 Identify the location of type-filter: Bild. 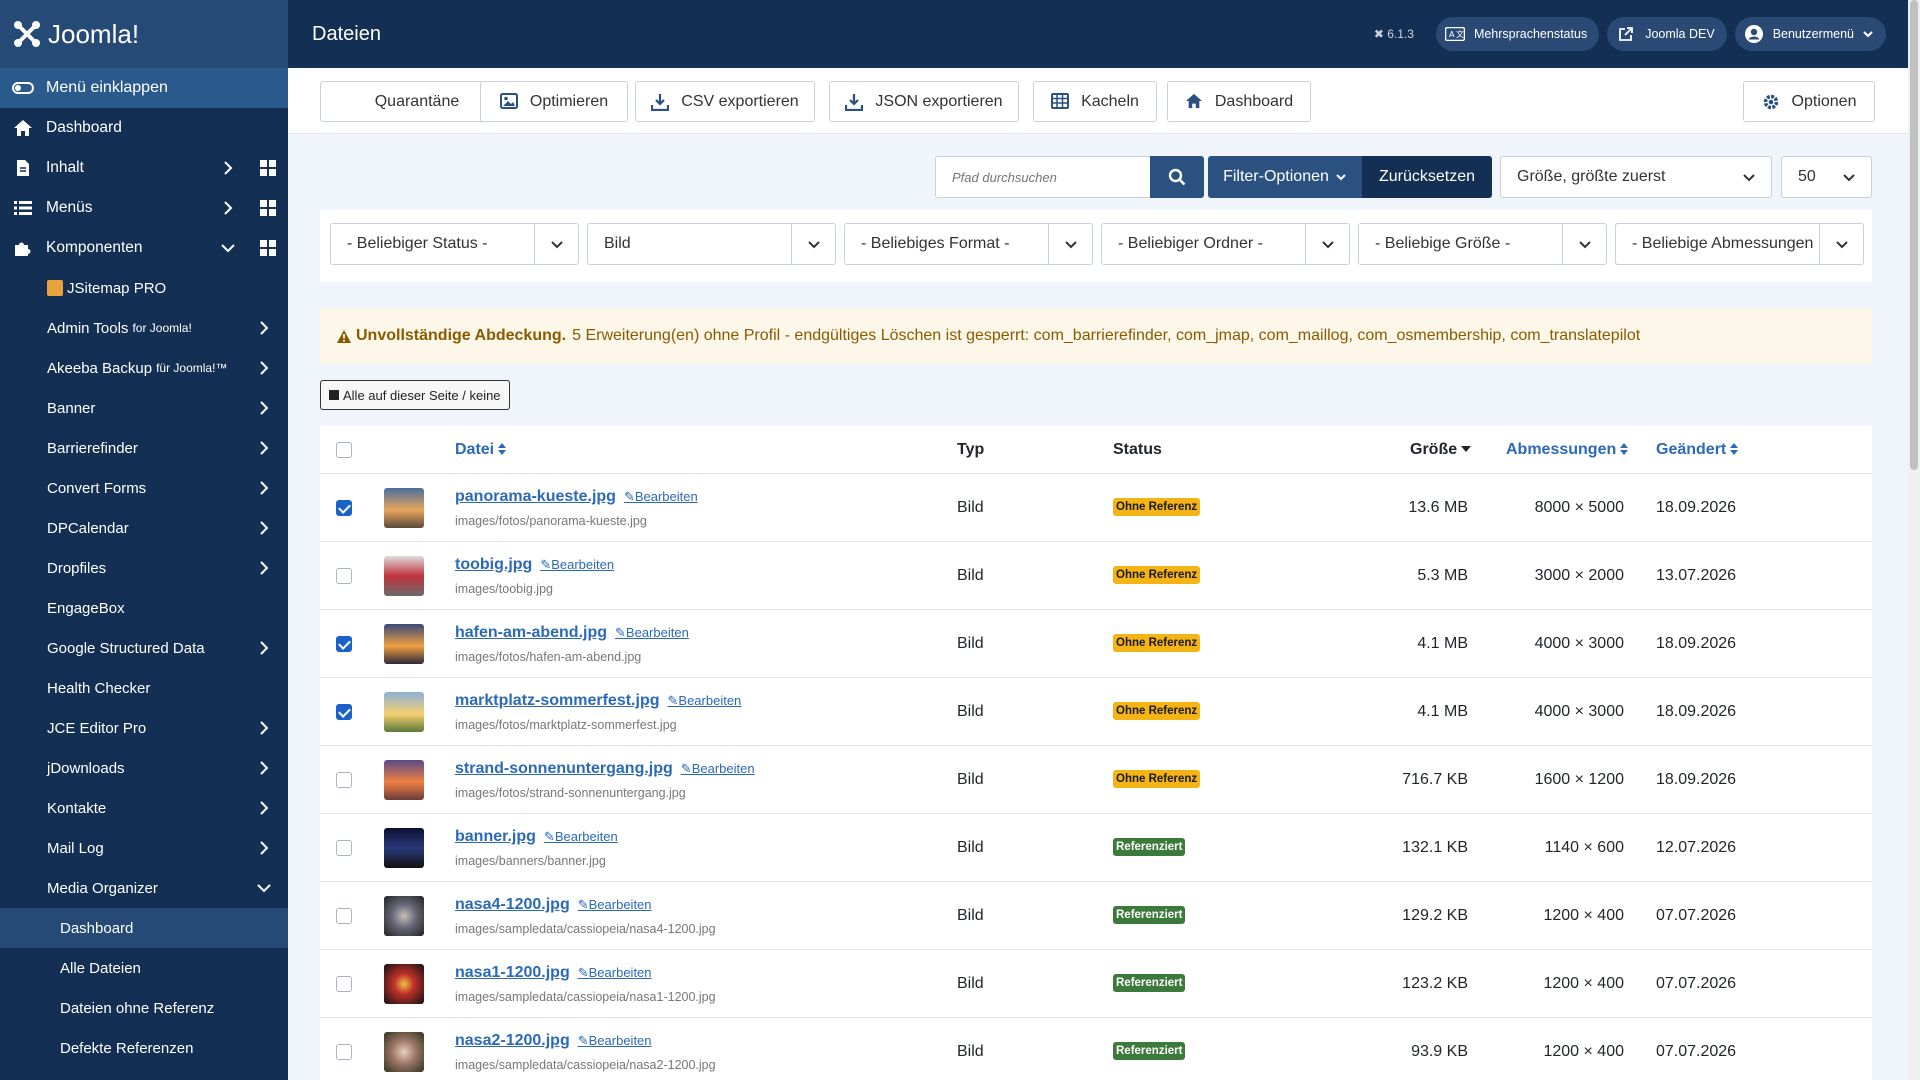
(711, 244).